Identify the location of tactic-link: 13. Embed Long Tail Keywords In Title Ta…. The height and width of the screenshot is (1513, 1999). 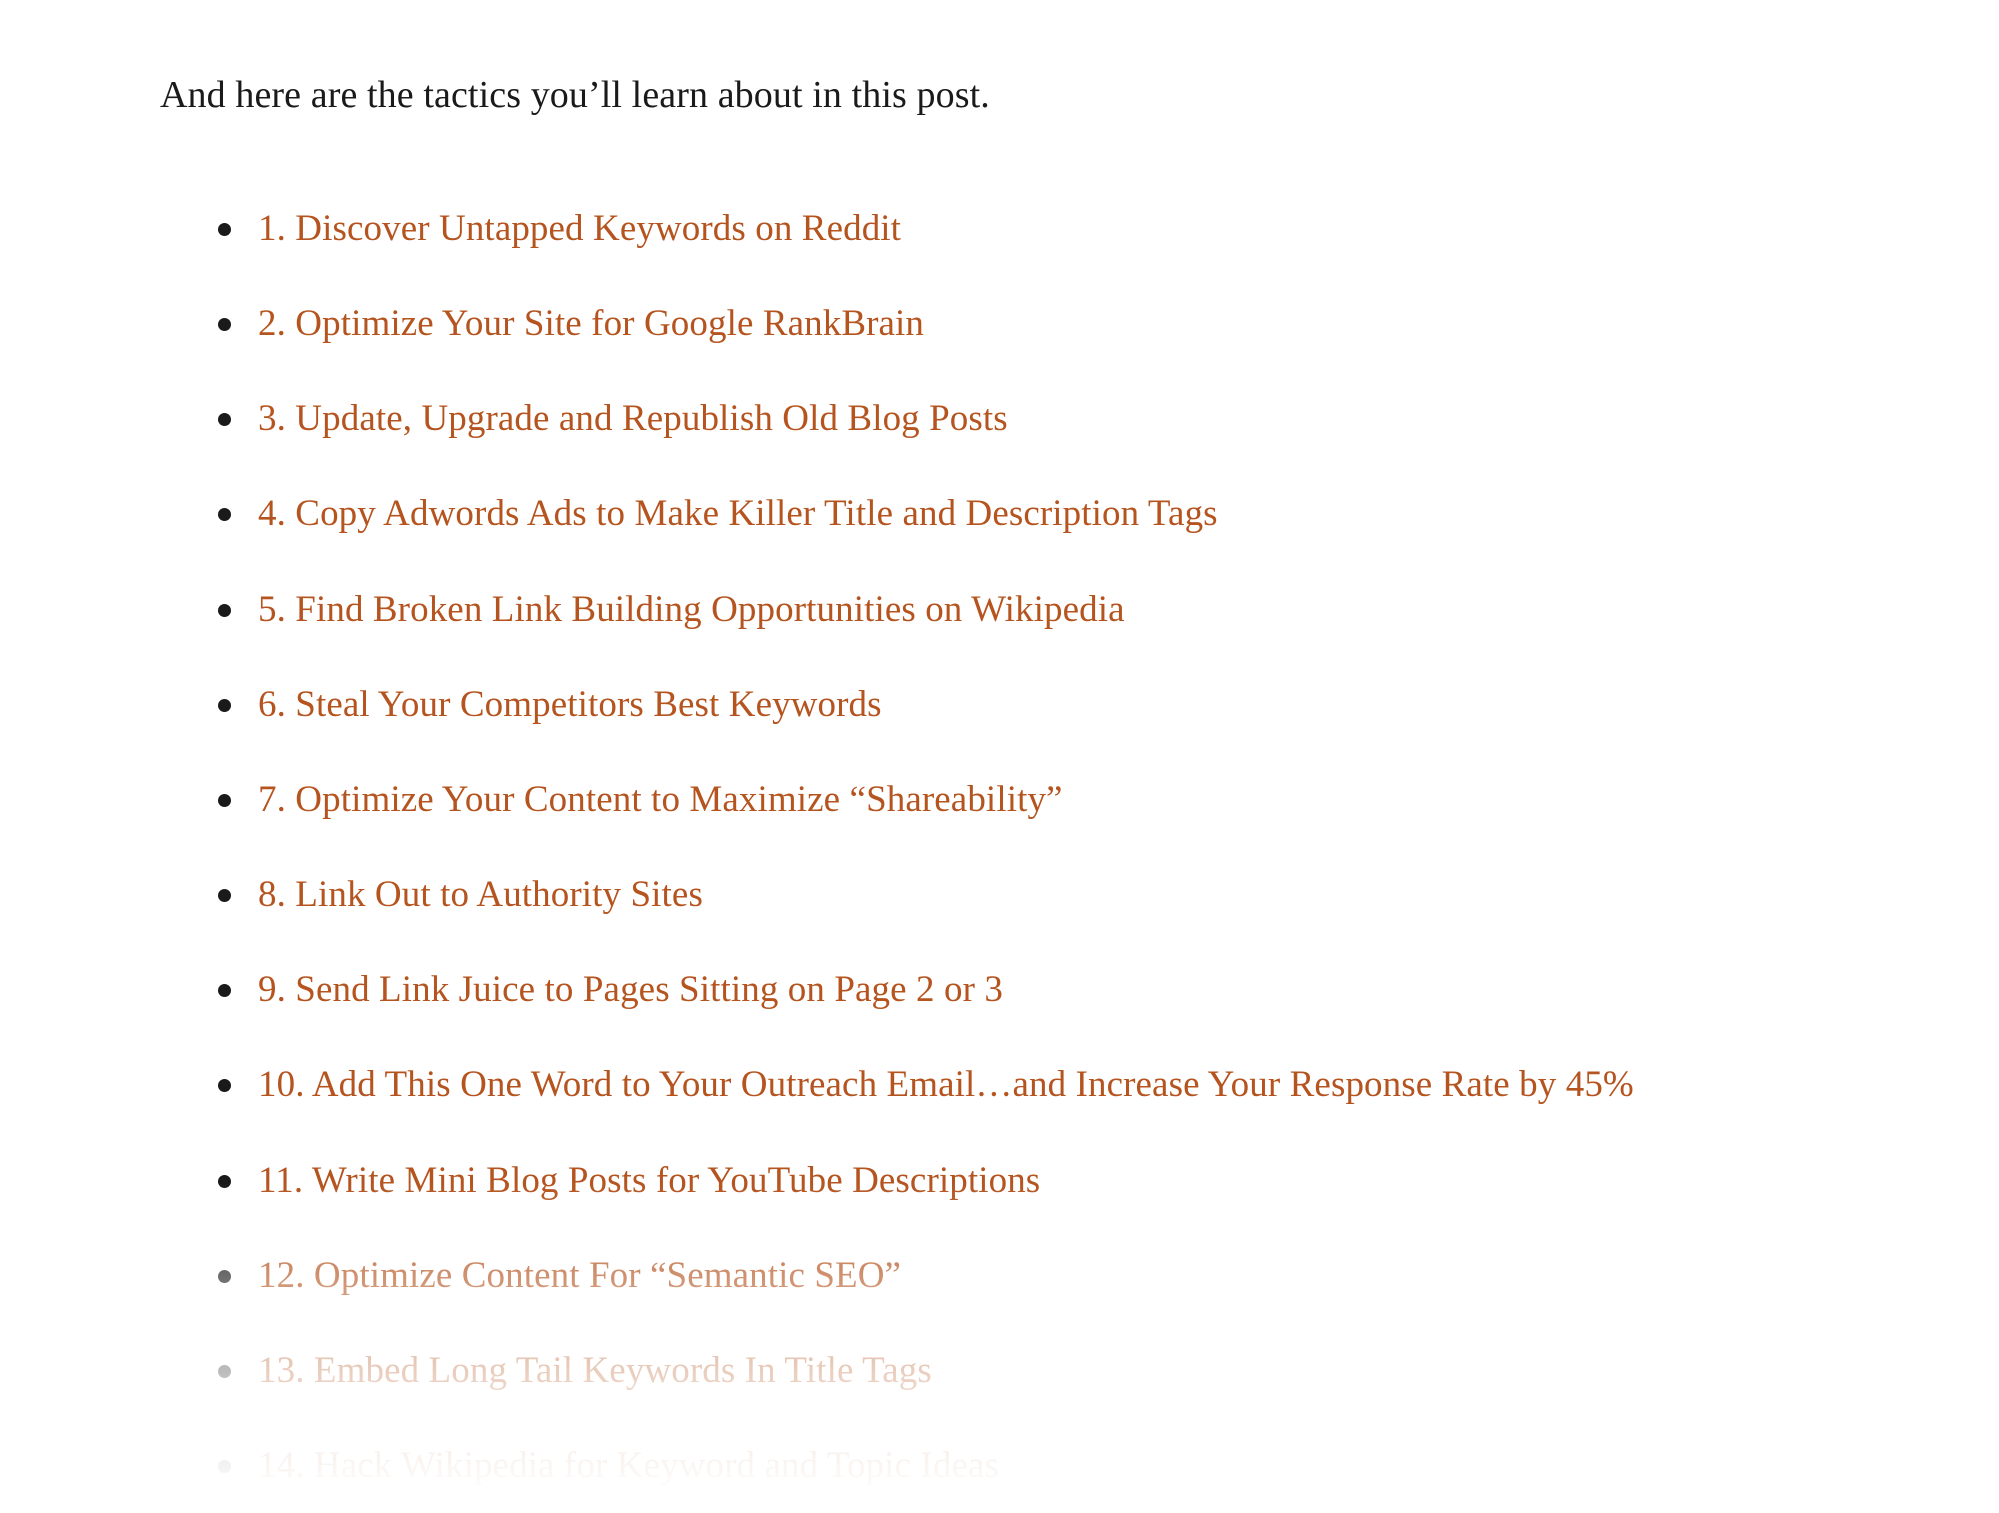
(1098, 1371).